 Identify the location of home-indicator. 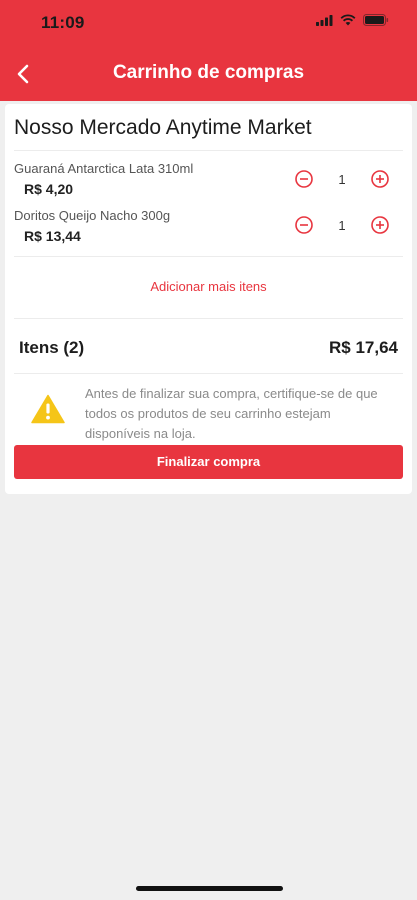
(209, 888).